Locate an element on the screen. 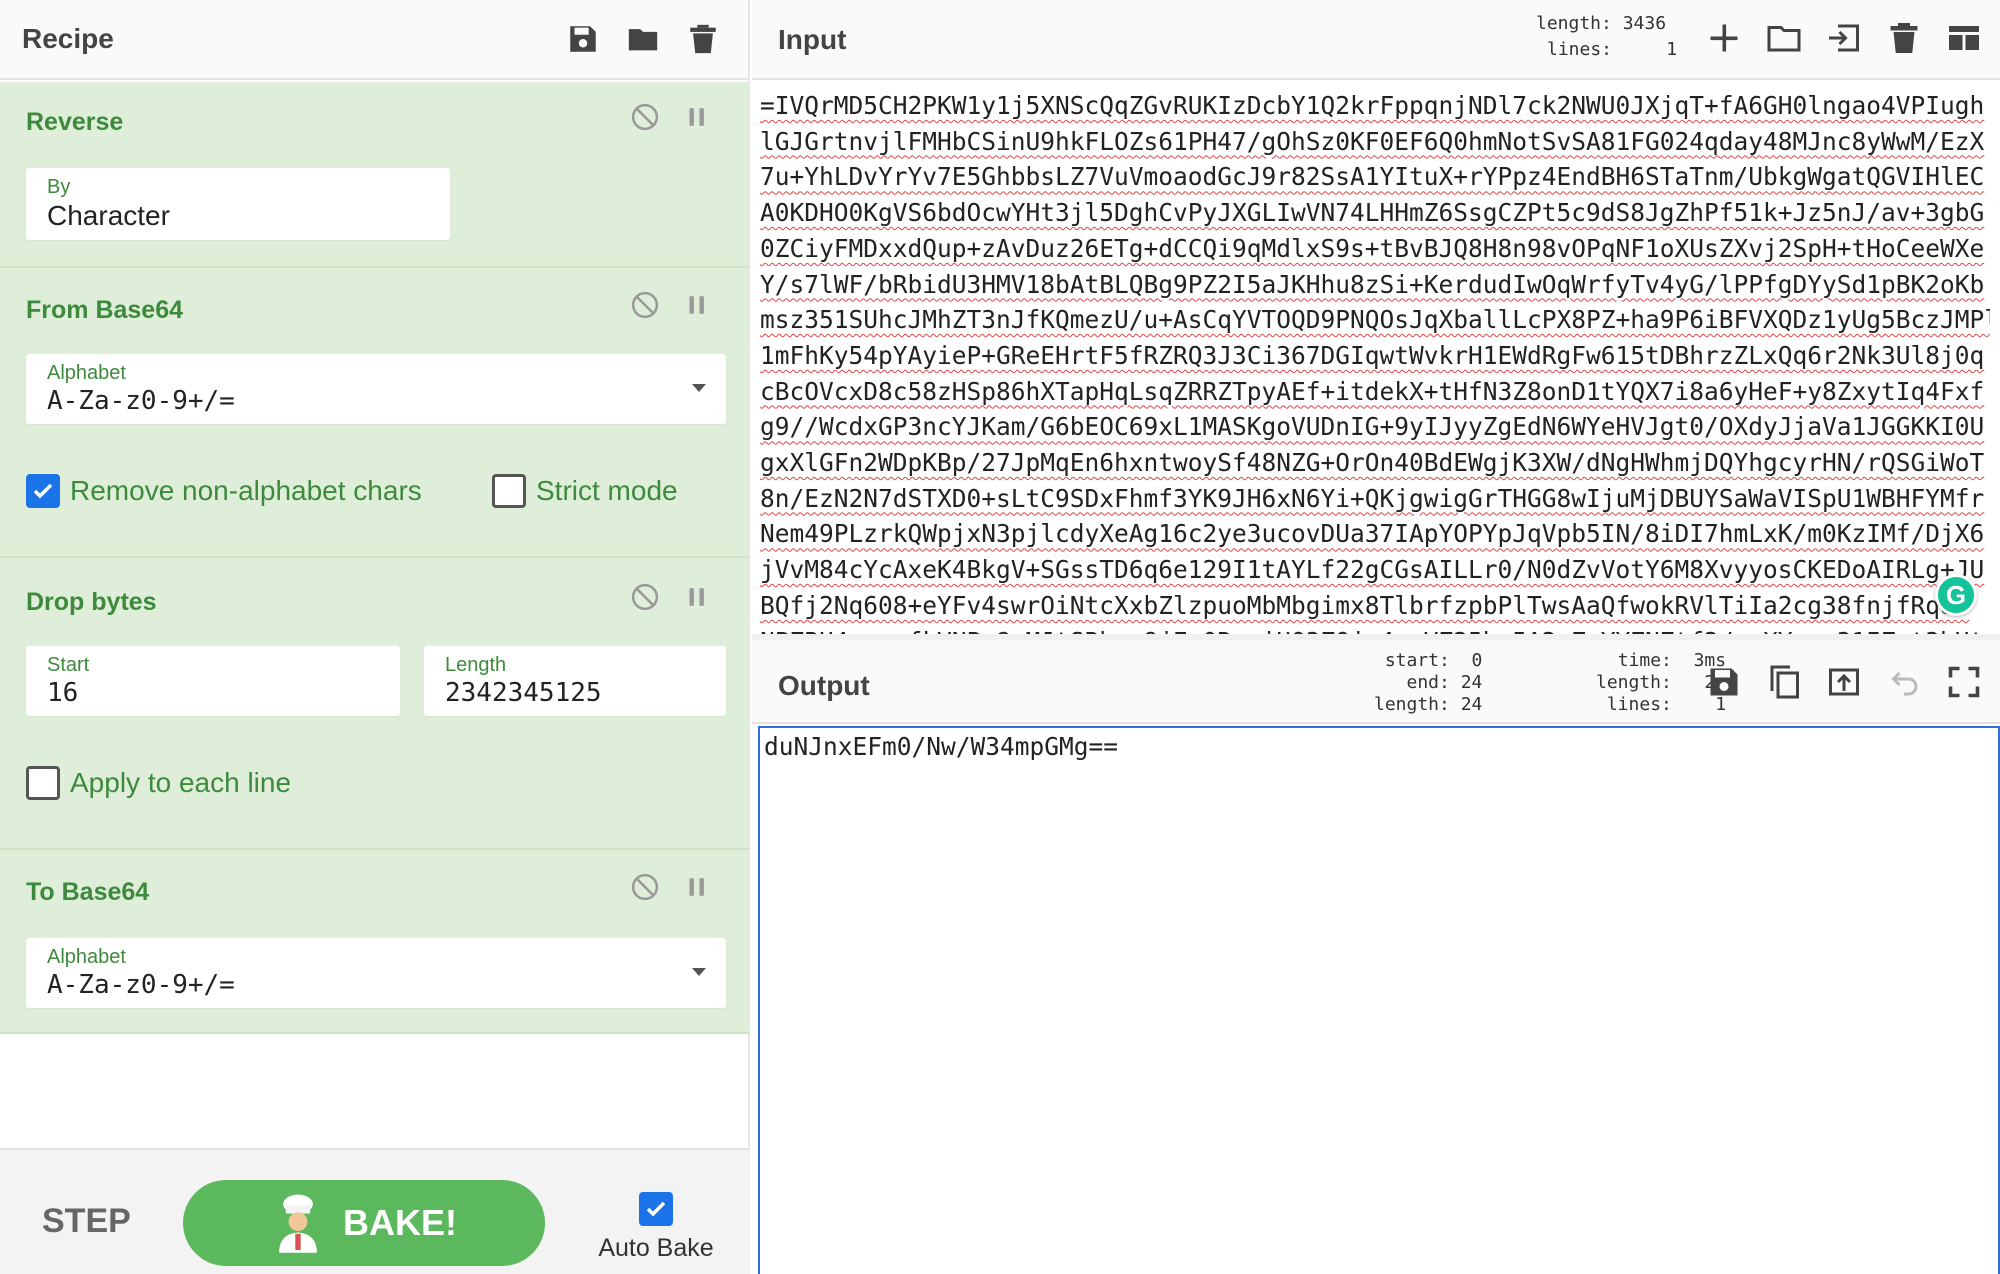 The width and height of the screenshot is (2000, 1274). length-stat-value: 3436 is located at coordinates (1644, 23).